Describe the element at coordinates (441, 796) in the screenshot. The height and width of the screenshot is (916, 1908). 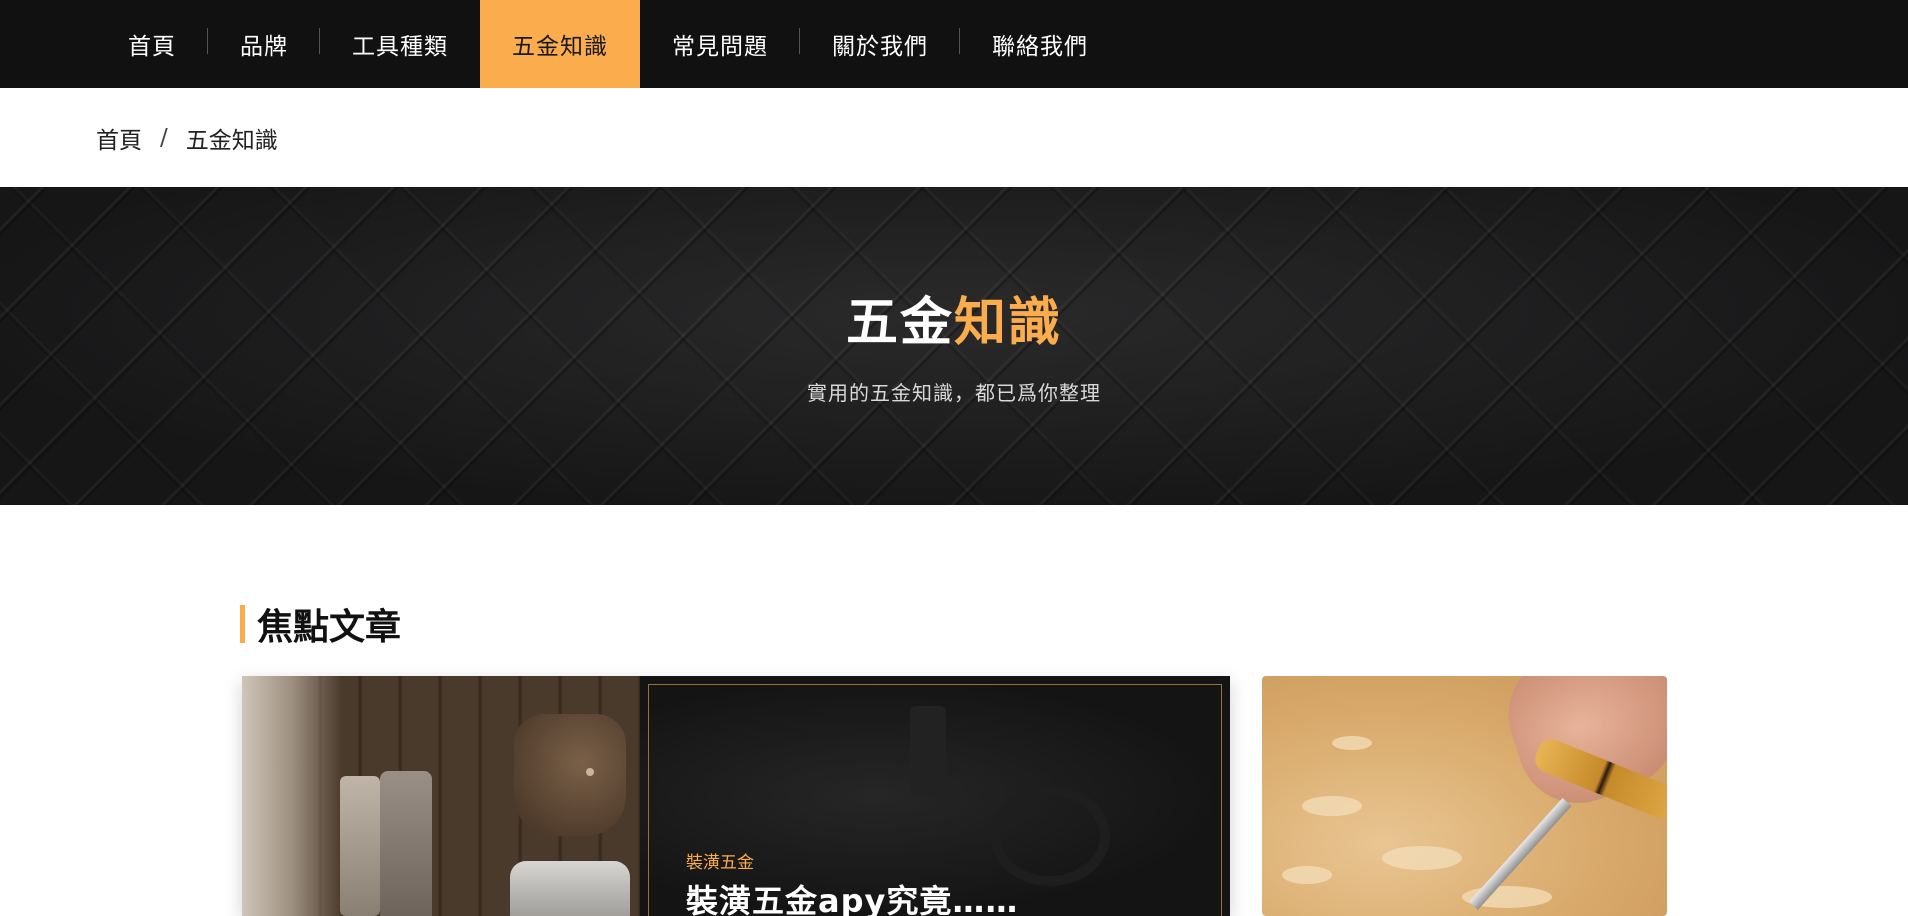
I see `featured-article-image` at that location.